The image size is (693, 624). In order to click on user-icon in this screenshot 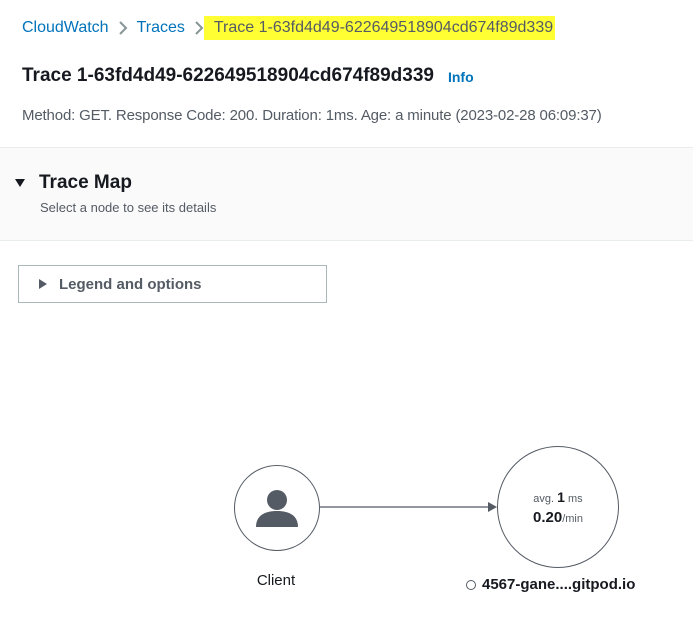, I will do `click(277, 508)`.